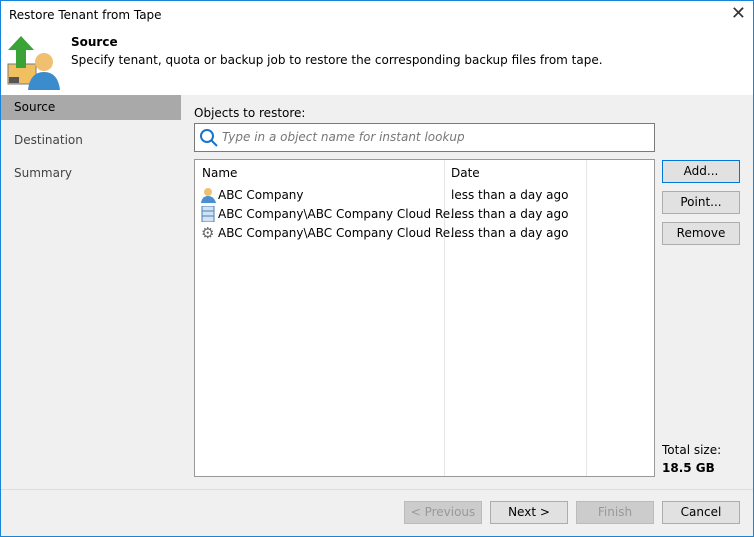 This screenshot has width=754, height=537. Describe the element at coordinates (738, 13) in the screenshot. I see `close-icon: ✕` at that location.